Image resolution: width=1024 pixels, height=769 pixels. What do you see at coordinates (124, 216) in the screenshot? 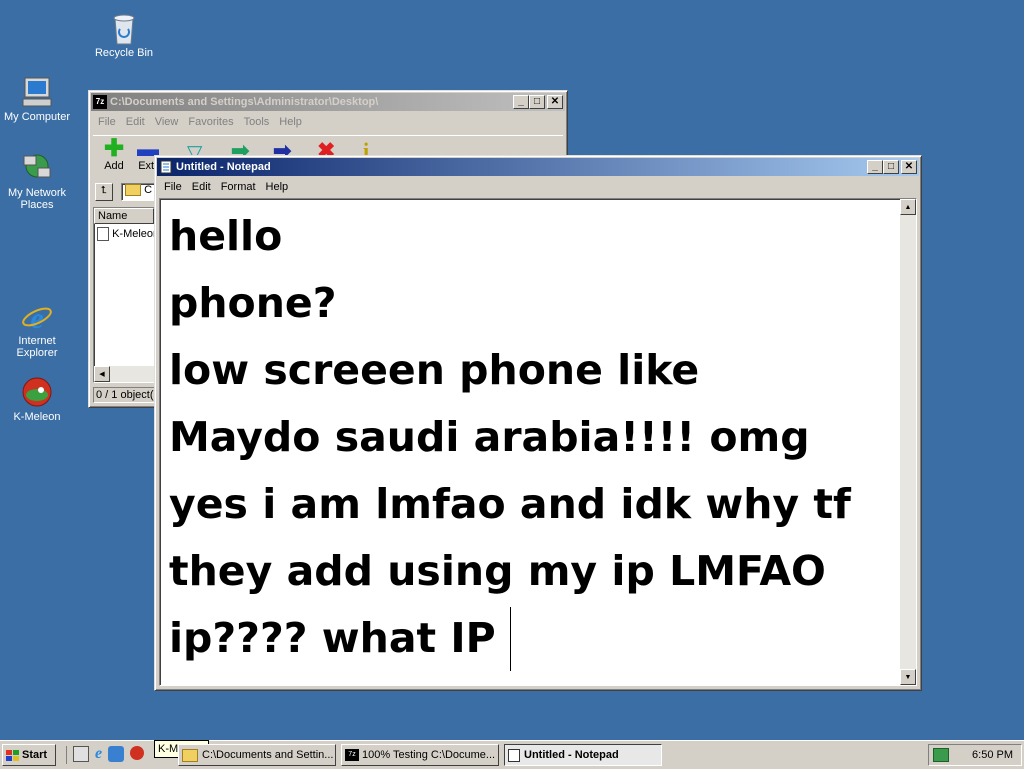
I see `column-header-name: Name` at bounding box center [124, 216].